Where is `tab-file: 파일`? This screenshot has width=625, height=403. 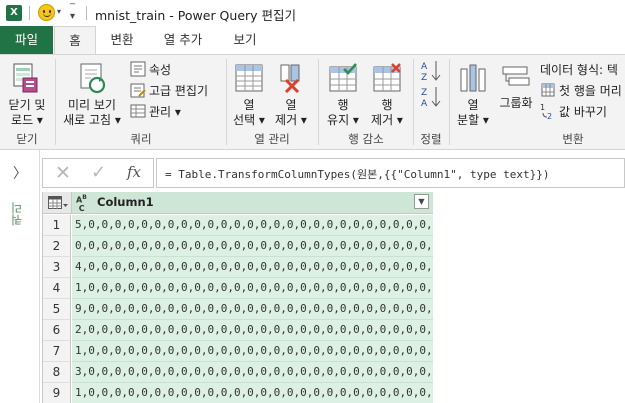 tab-file: 파일 is located at coordinates (26, 40).